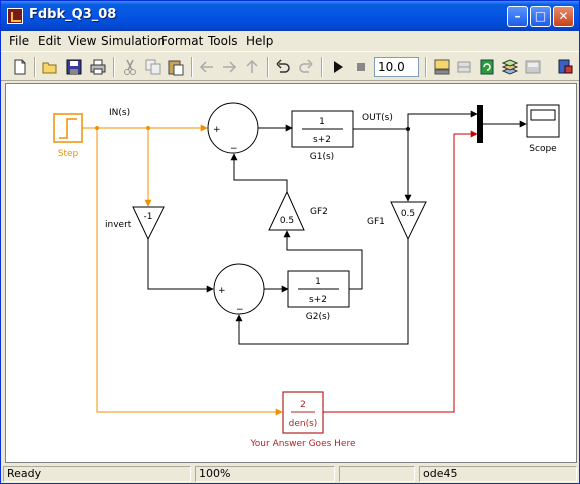 The height and width of the screenshot is (484, 580). I want to click on sum2-minus-sign: −, so click(240, 310).